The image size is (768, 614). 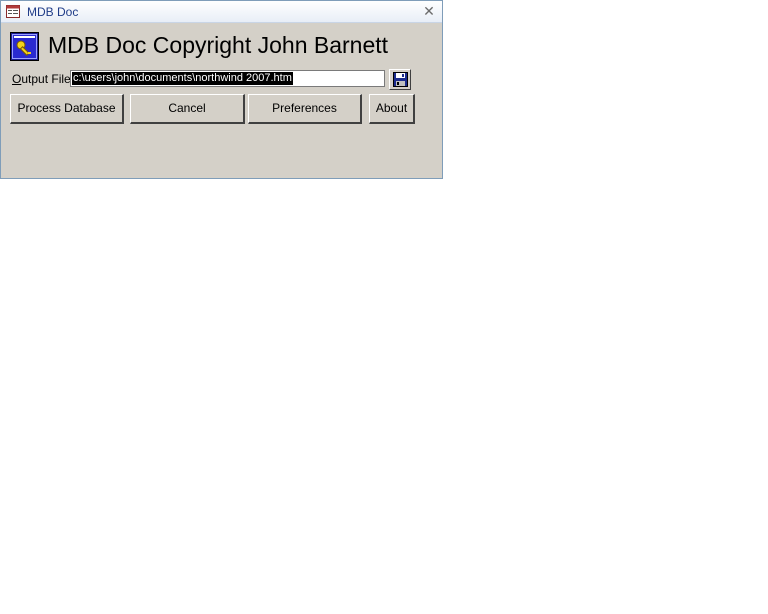 What do you see at coordinates (13, 11) in the screenshot?
I see `form-icon` at bounding box center [13, 11].